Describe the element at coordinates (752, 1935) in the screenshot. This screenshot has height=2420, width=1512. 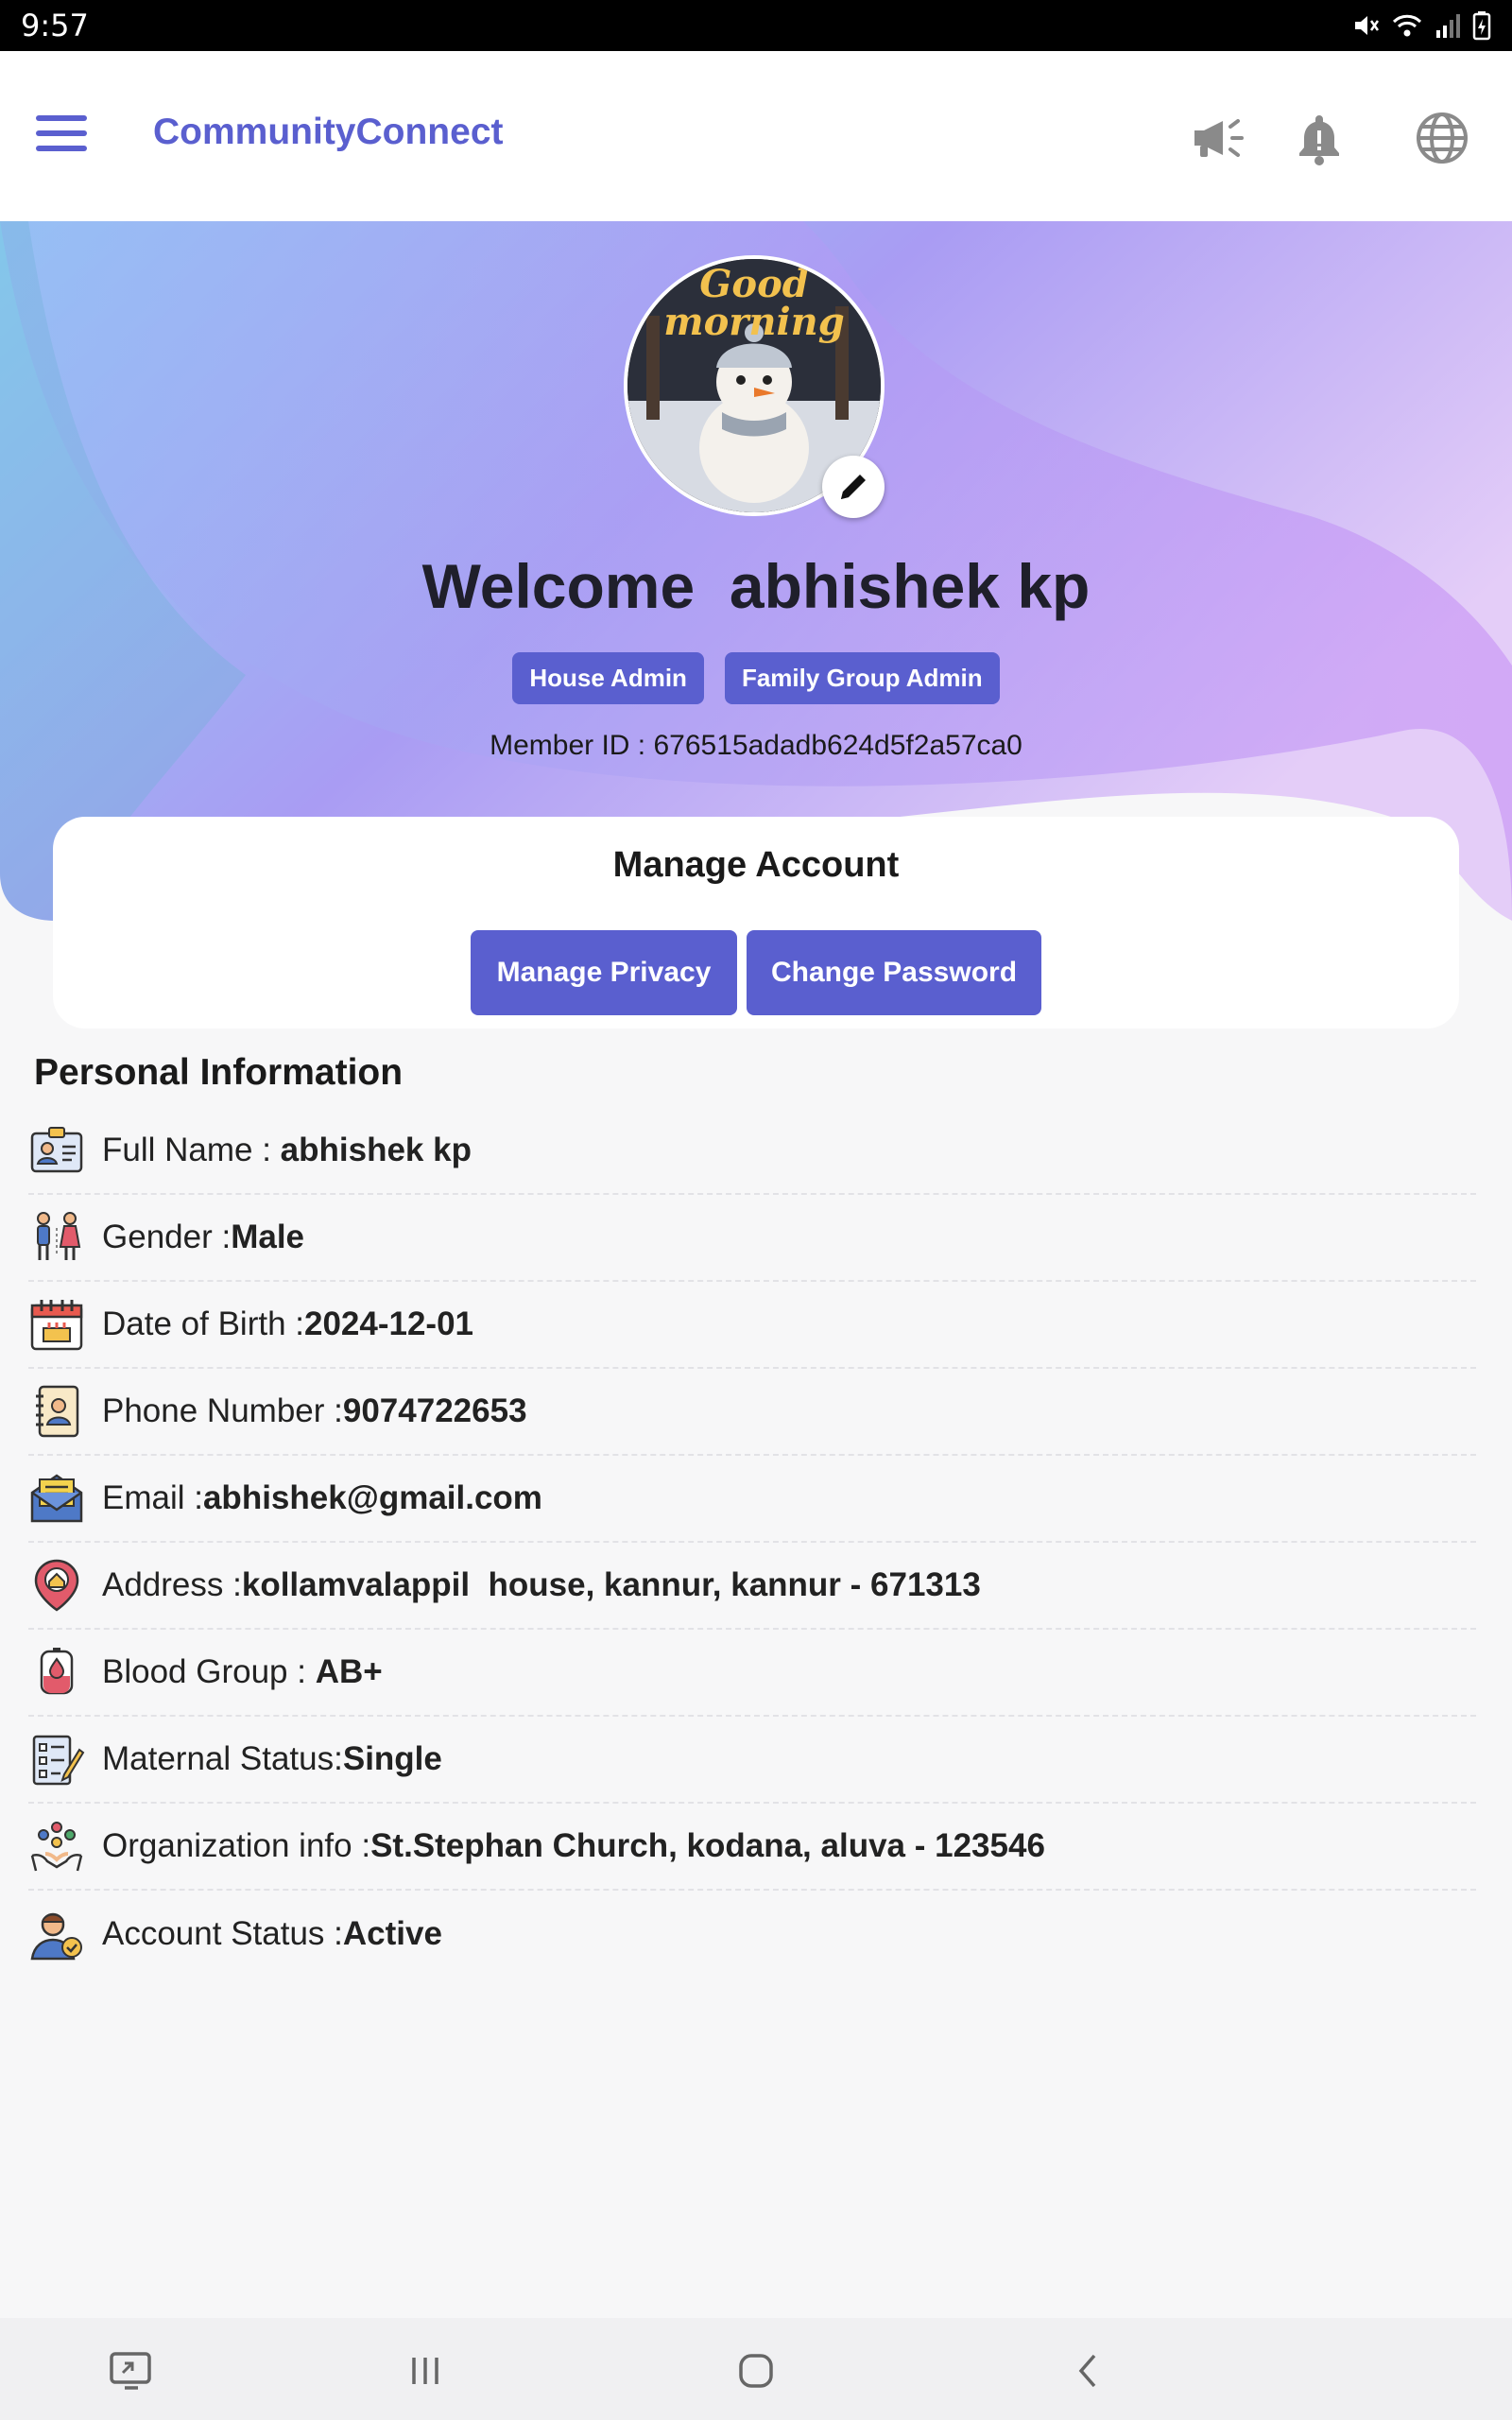
I see `info-row-account-status: Account Status :Active` at that location.